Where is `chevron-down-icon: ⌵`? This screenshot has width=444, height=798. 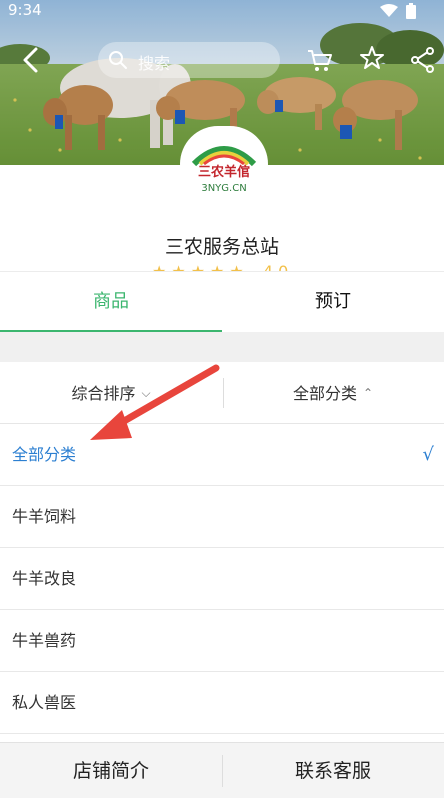 chevron-down-icon: ⌵ is located at coordinates (146, 393).